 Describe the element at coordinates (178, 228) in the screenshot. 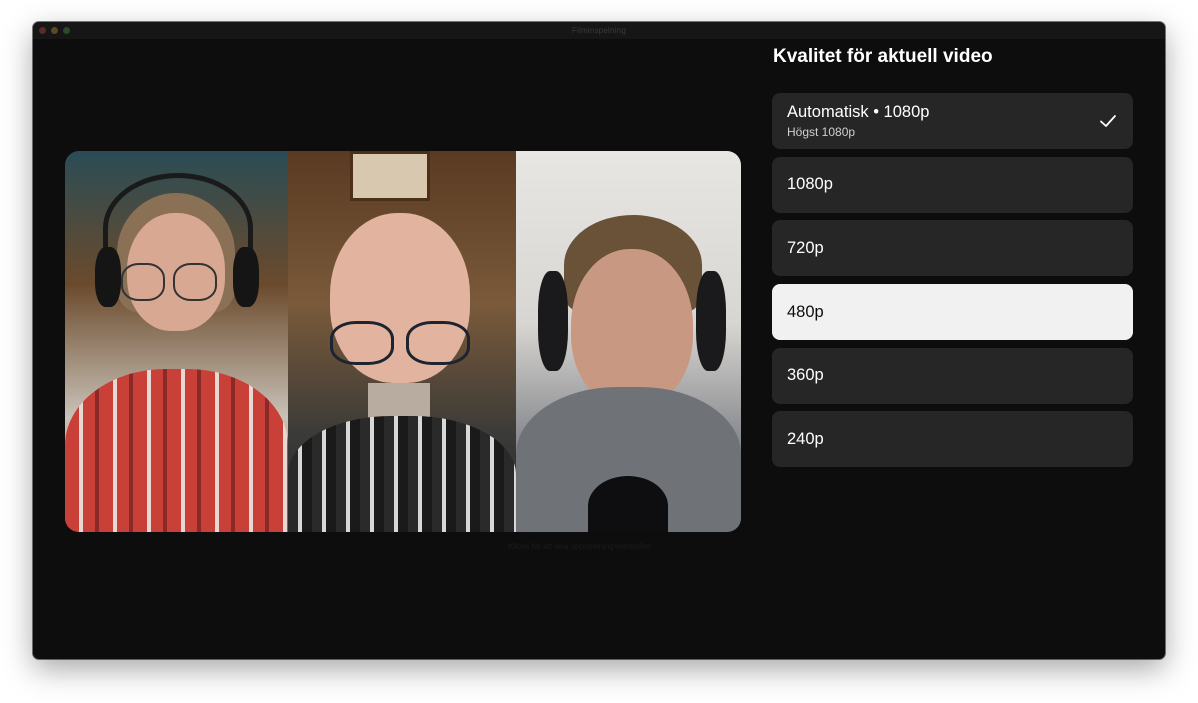

I see `headset` at that location.